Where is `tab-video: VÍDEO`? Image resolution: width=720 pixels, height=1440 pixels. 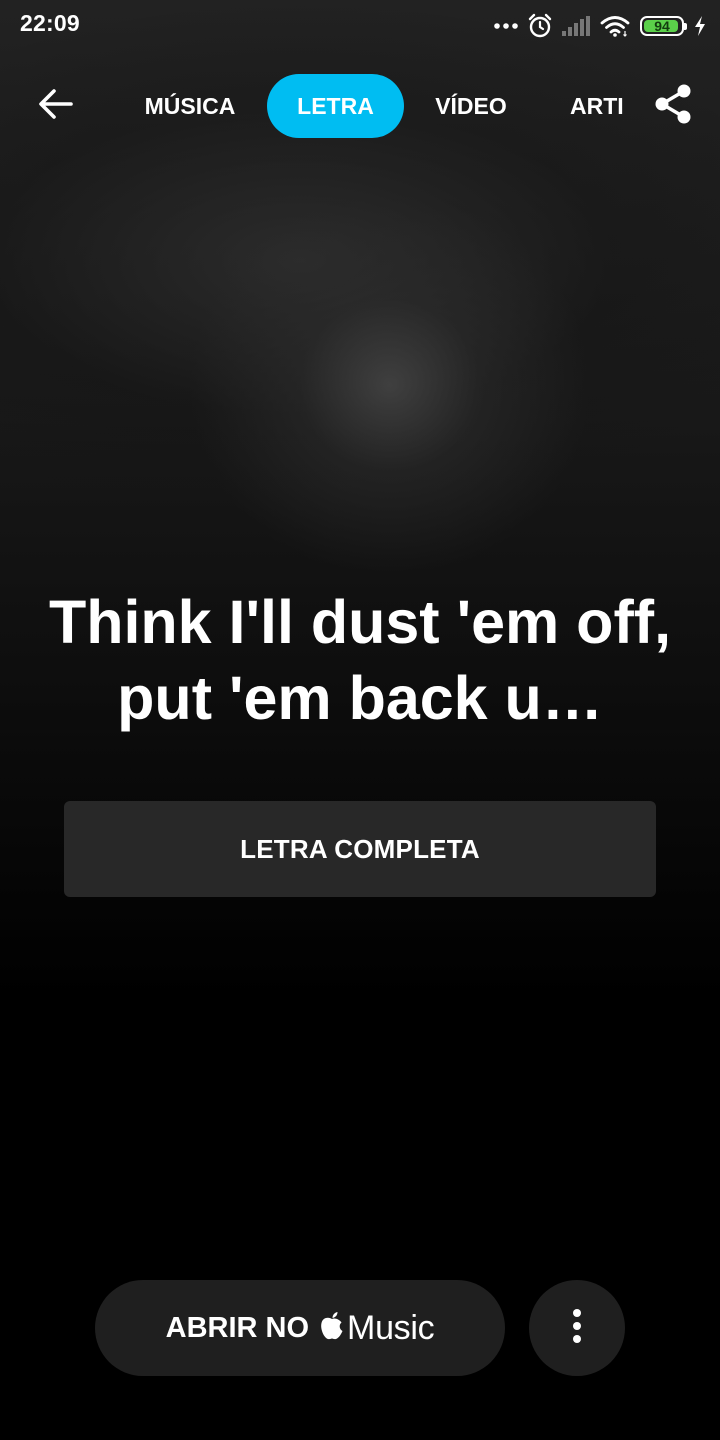
tab-video: VÍDEO is located at coordinates (471, 106).